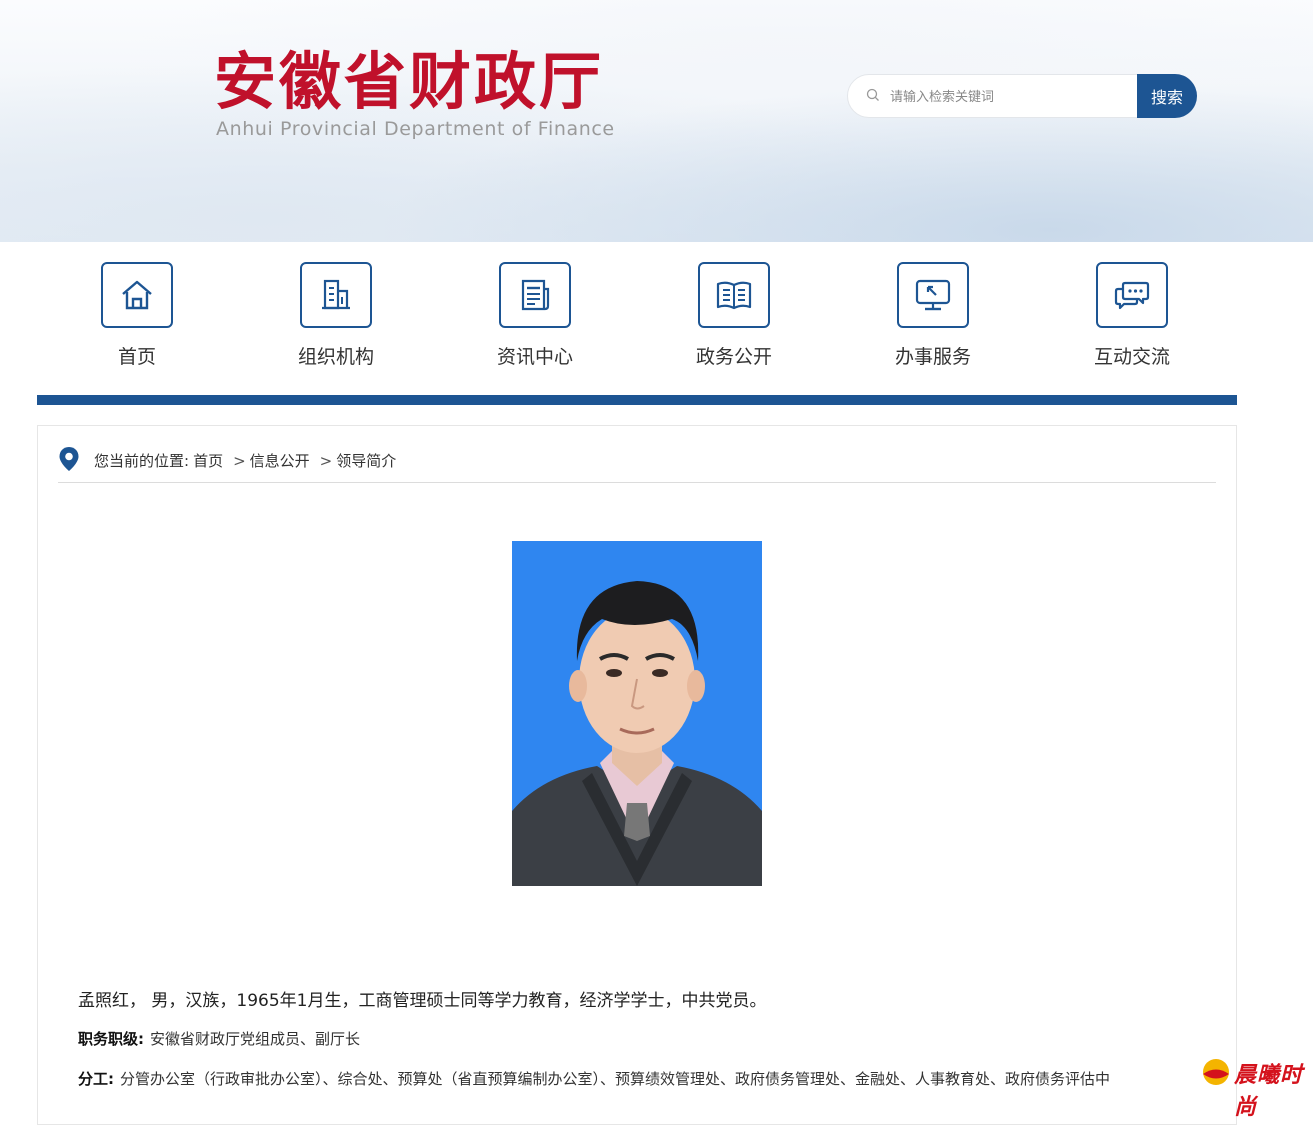 Image resolution: width=1313 pixels, height=1125 pixels. I want to click on watermark: 晨曦时尚, so click(1255, 1087).